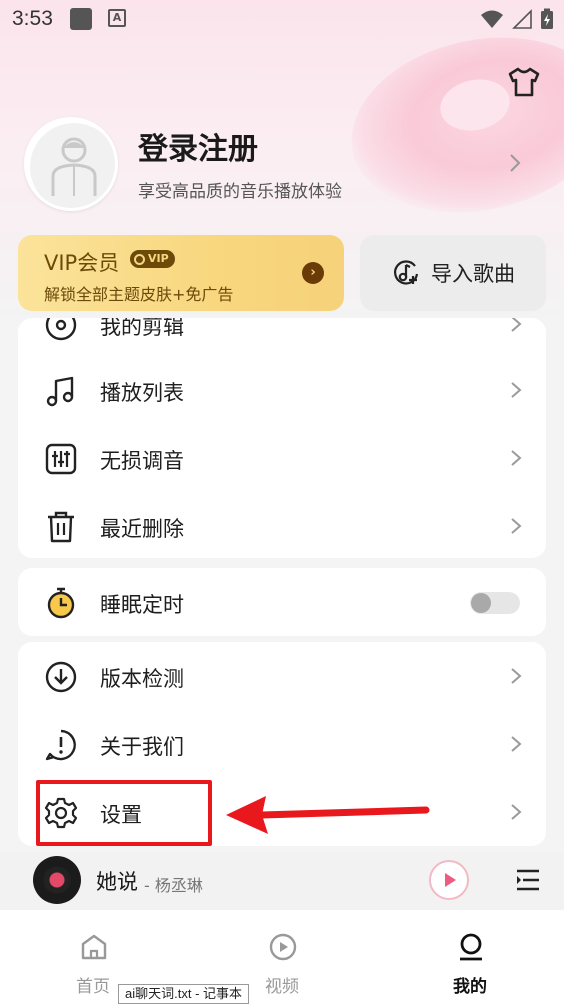  I want to click on disc-icon, so click(61, 329).